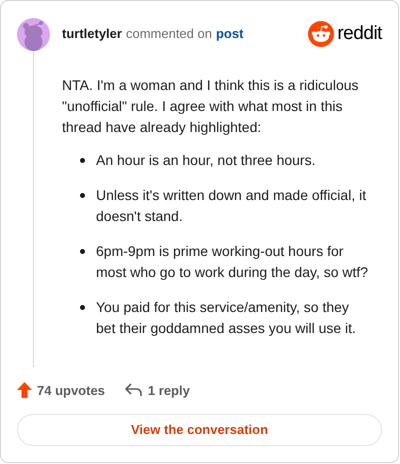  I want to click on brand-name: reddit, so click(359, 34).